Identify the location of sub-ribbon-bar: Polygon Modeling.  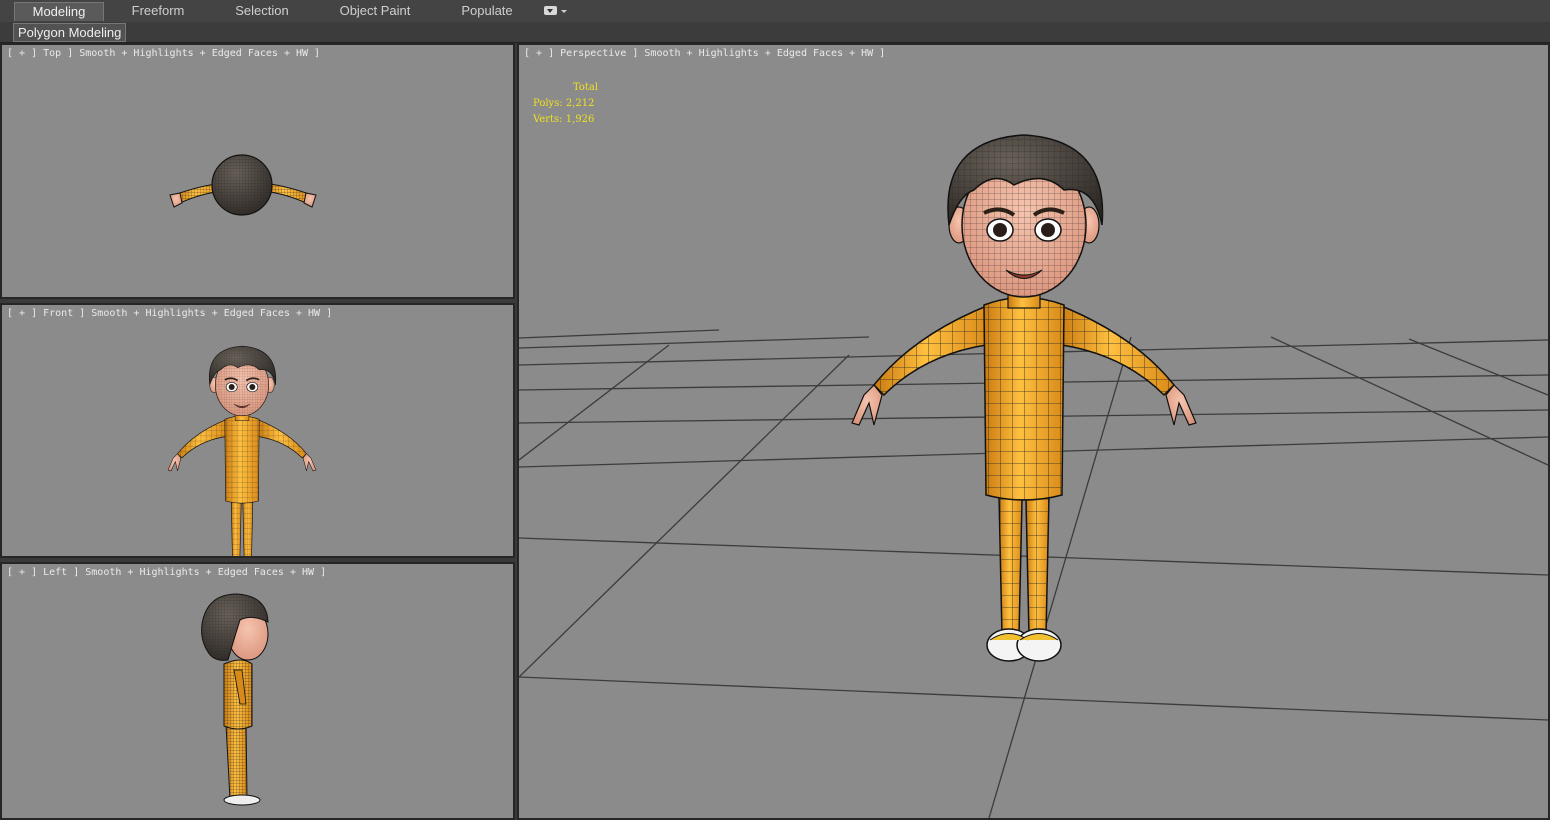
(775, 32).